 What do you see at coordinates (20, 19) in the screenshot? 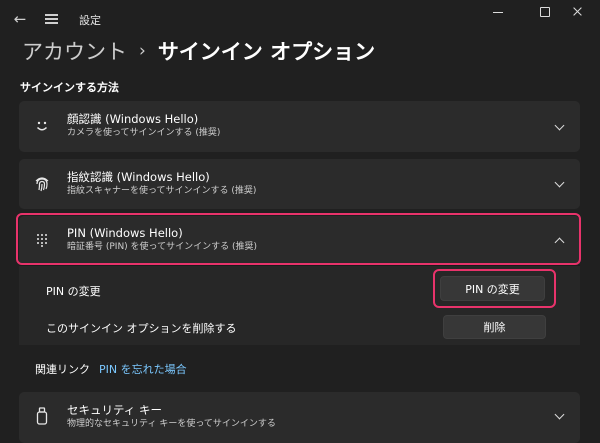
I see `back-arrow-icon: ←` at bounding box center [20, 19].